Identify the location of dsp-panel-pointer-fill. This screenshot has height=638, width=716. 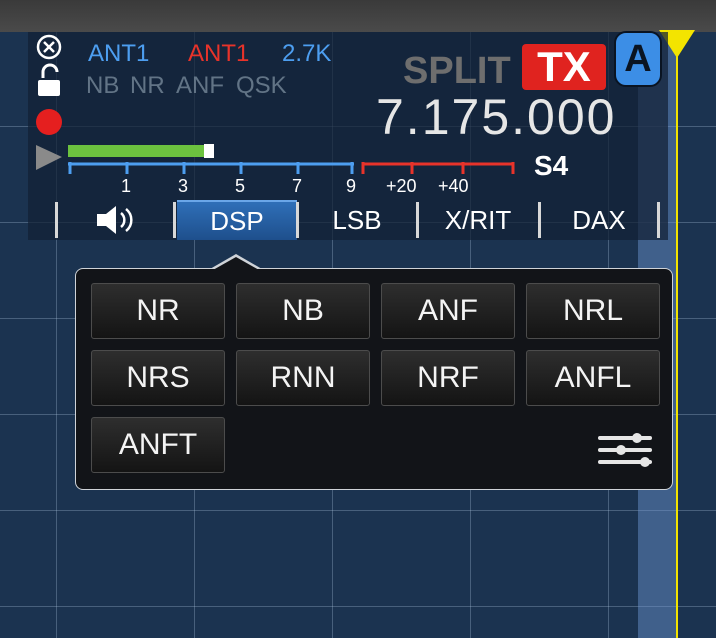
(236, 263).